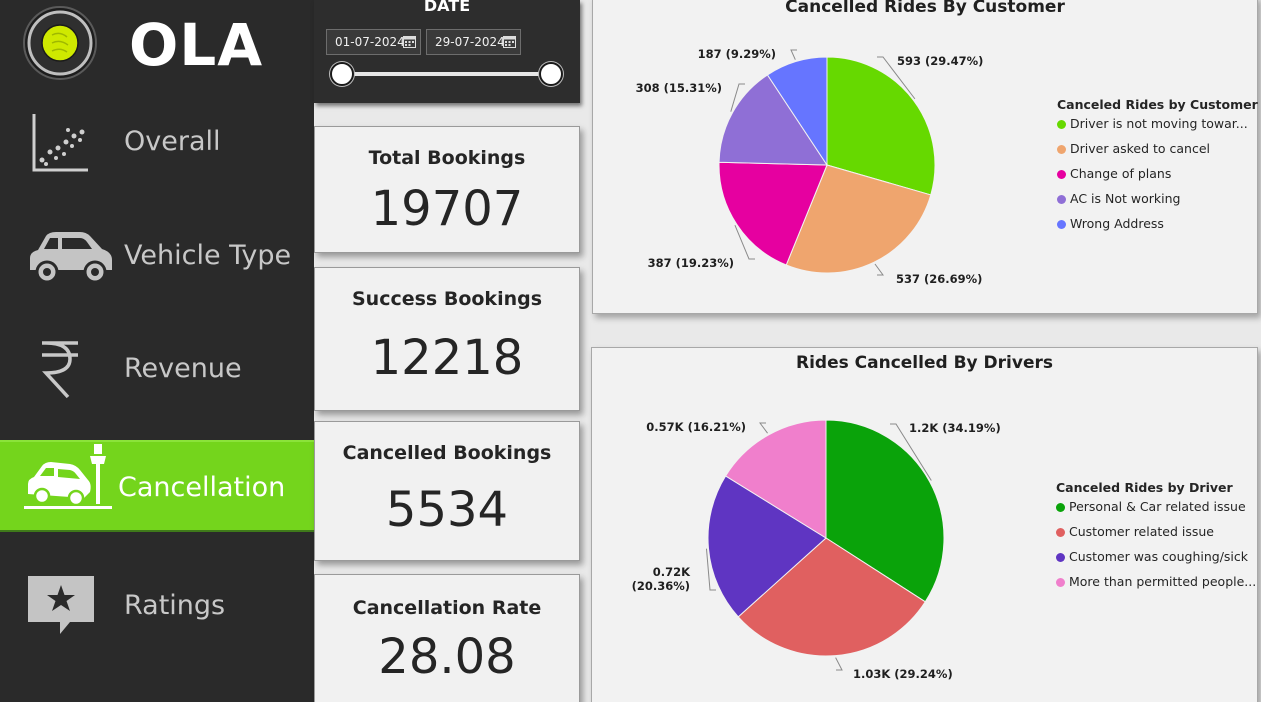 Image resolution: width=1261 pixels, height=702 pixels. I want to click on kpi-value: 28.08, so click(447, 657).